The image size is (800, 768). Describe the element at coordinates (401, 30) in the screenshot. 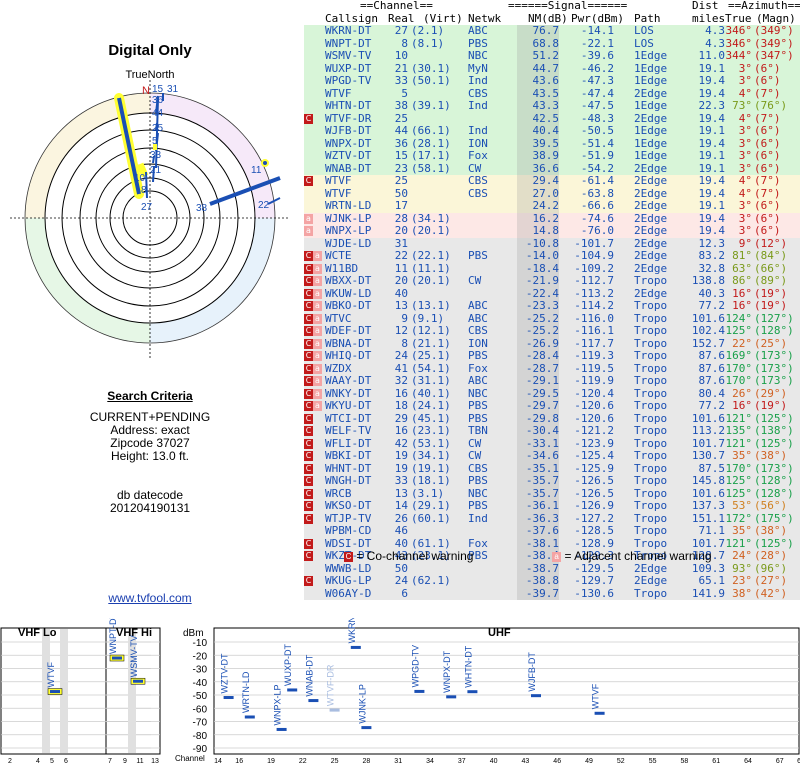

I see `real-channel-cell: 27` at that location.